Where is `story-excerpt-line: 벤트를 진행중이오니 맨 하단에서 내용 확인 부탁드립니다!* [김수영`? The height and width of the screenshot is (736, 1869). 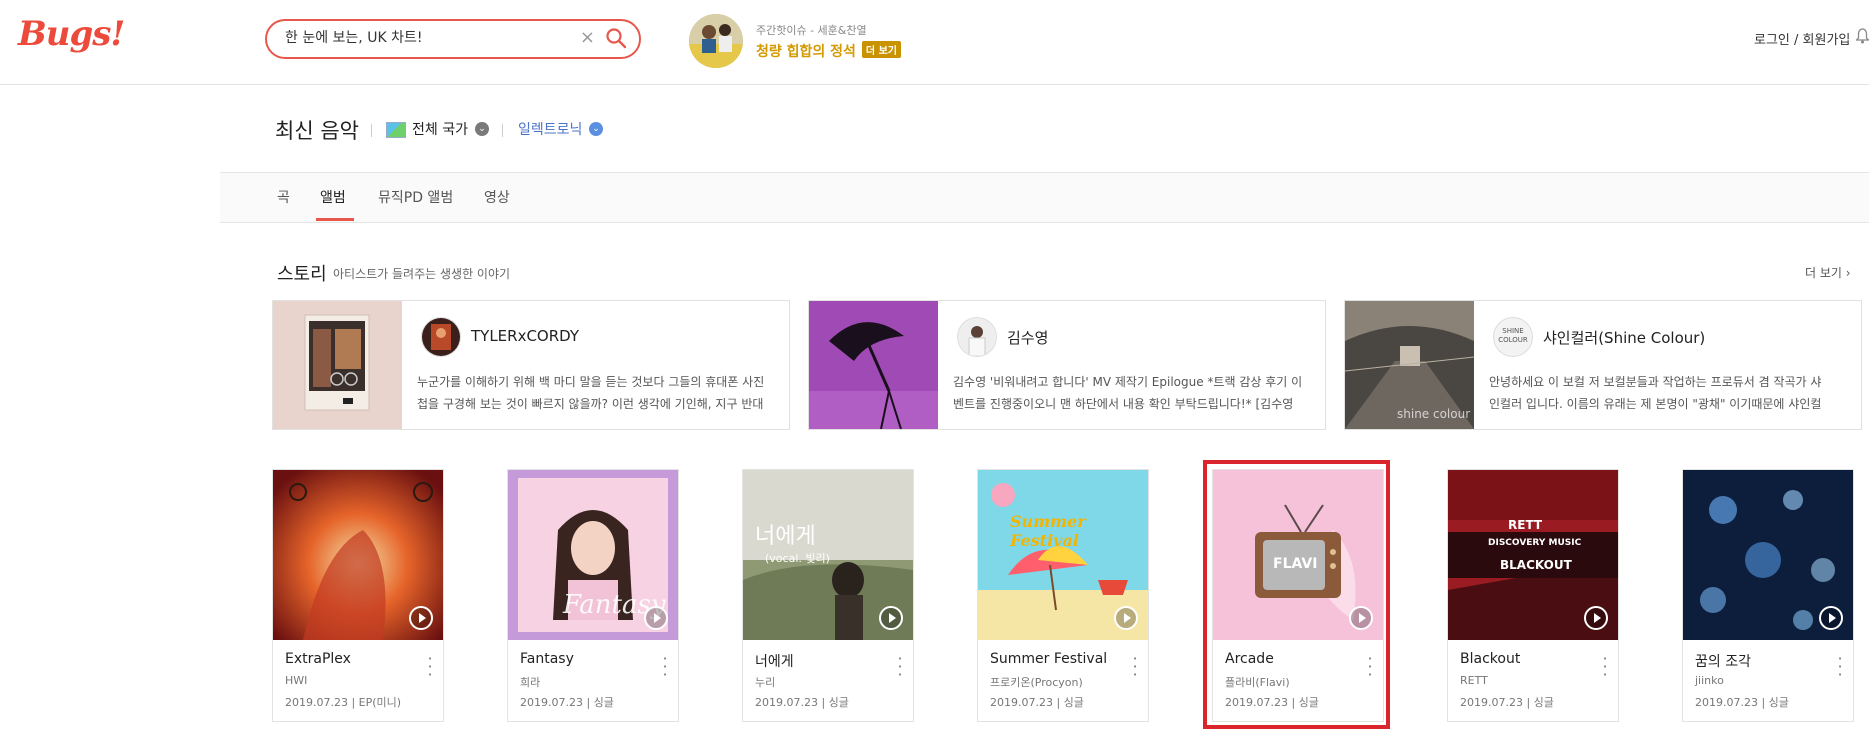 story-excerpt-line: 벤트를 진행중이오니 맨 하단에서 내용 확인 부탁드립니다!* [김수영 is located at coordinates (1123, 404).